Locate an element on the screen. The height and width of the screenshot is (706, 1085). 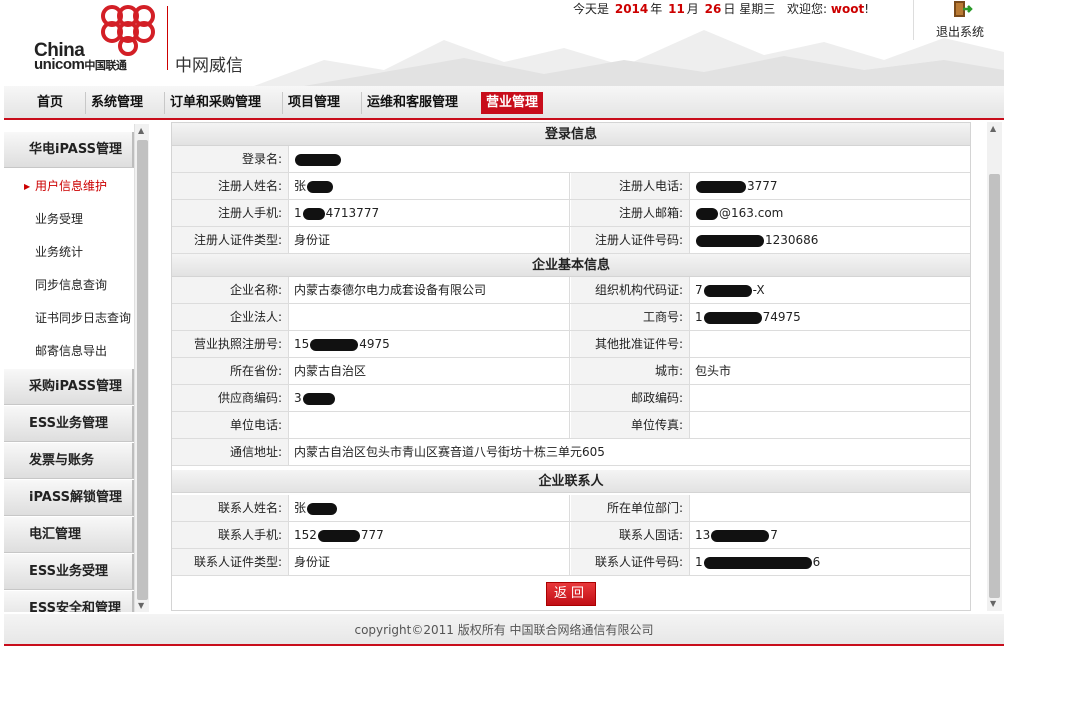
contact-tel-value: 13 7 is located at coordinates (736, 535).